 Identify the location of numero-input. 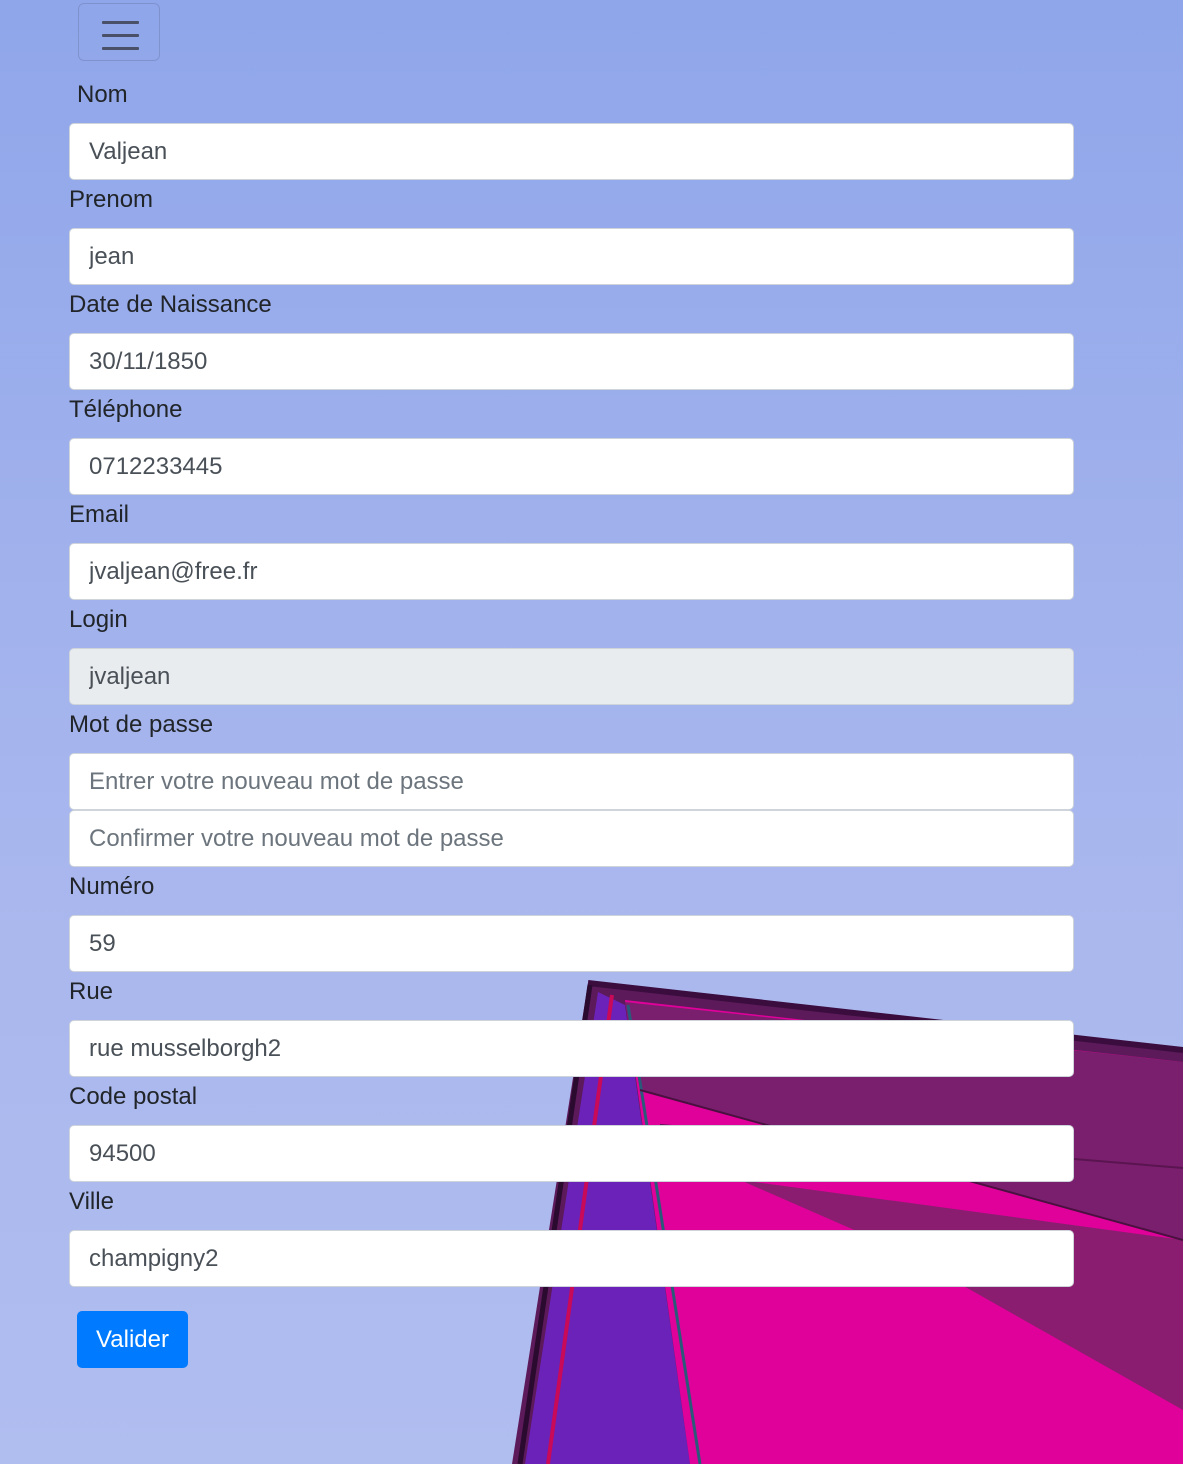
(571, 943).